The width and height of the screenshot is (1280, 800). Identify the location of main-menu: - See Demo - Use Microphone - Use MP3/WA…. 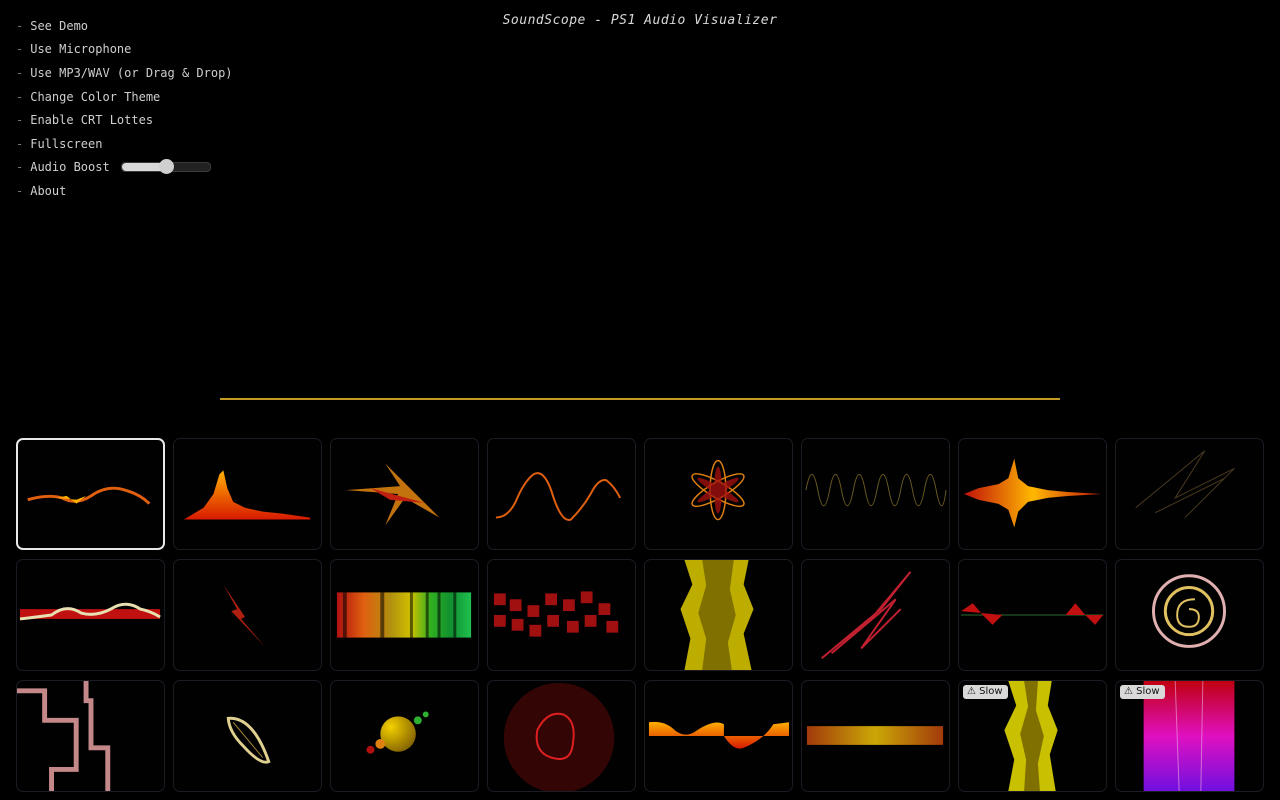
(124, 108).